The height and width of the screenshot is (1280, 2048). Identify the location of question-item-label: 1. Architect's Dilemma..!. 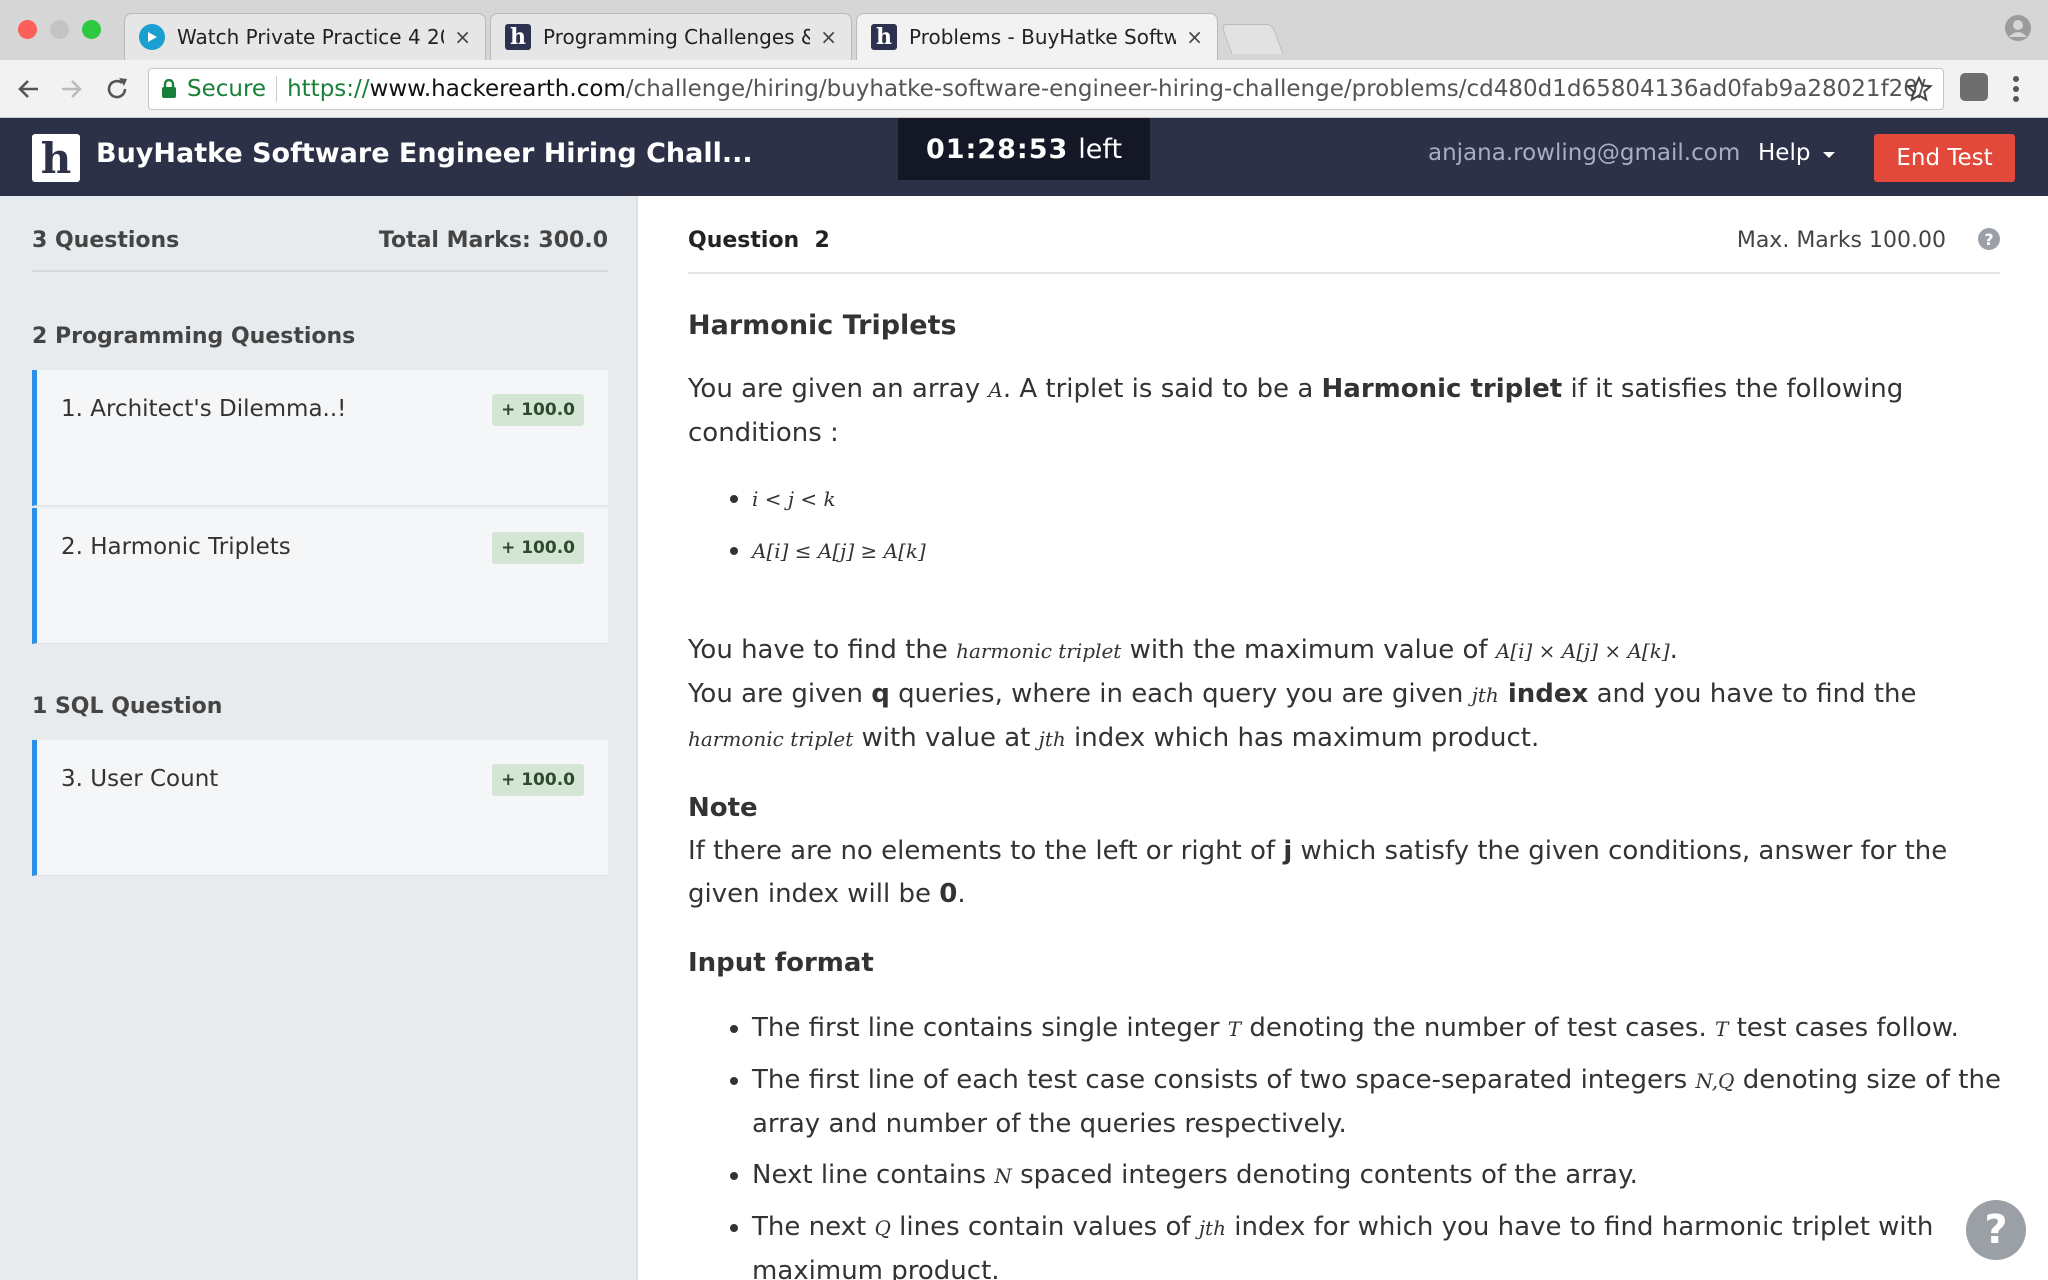
(204, 409).